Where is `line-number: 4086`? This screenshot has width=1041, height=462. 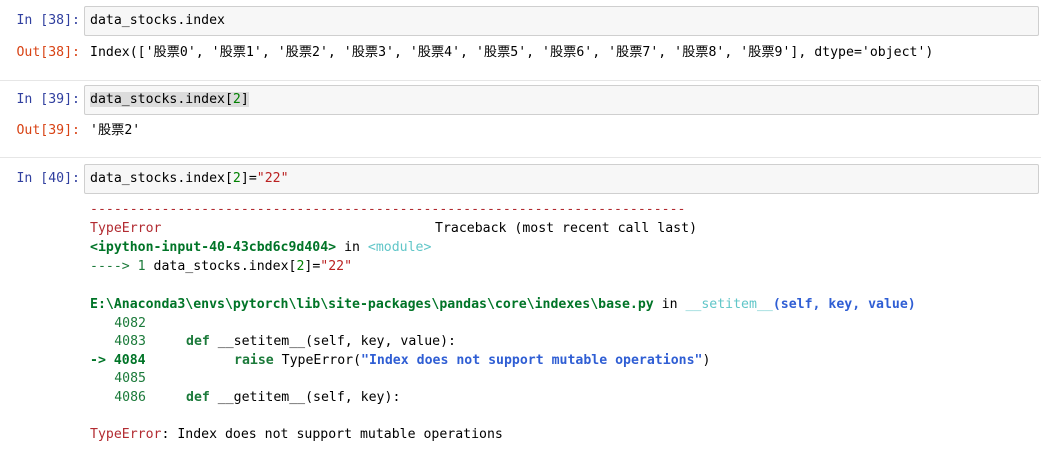 line-number: 4086 is located at coordinates (130, 397).